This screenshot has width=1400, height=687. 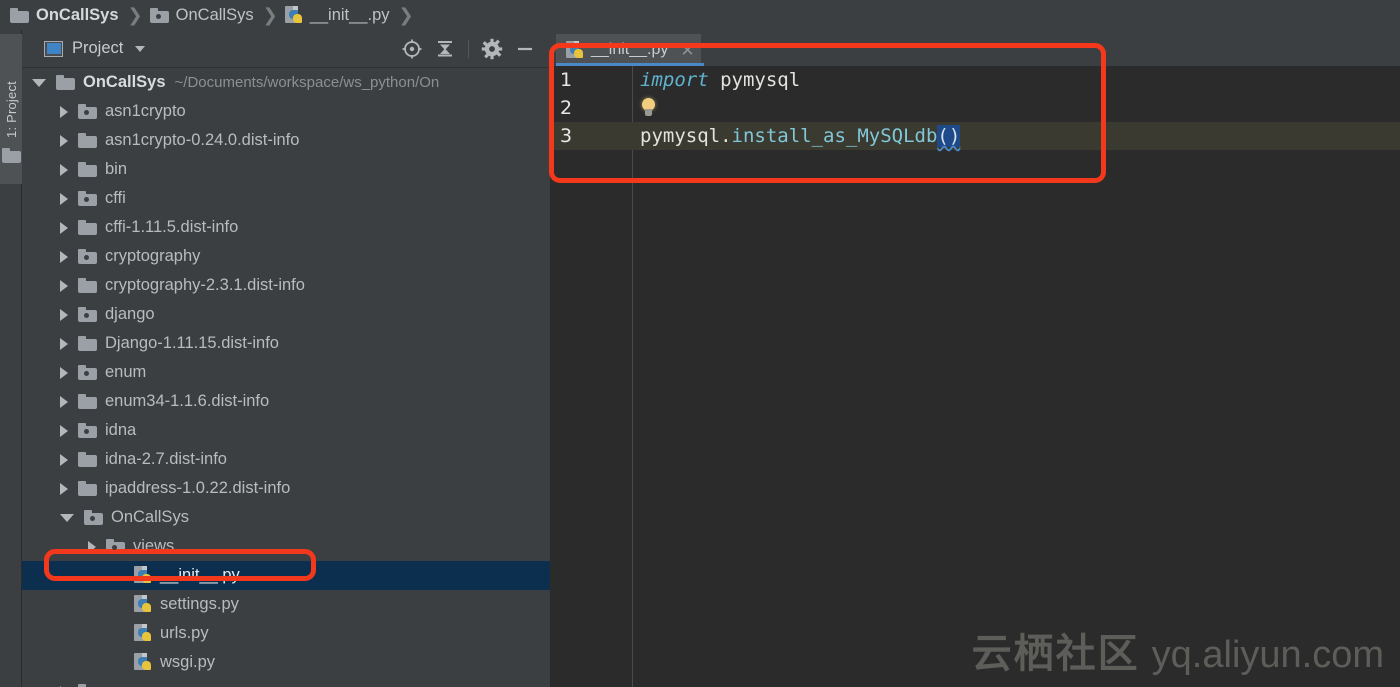 I want to click on minimize-icon, so click(x=525, y=49).